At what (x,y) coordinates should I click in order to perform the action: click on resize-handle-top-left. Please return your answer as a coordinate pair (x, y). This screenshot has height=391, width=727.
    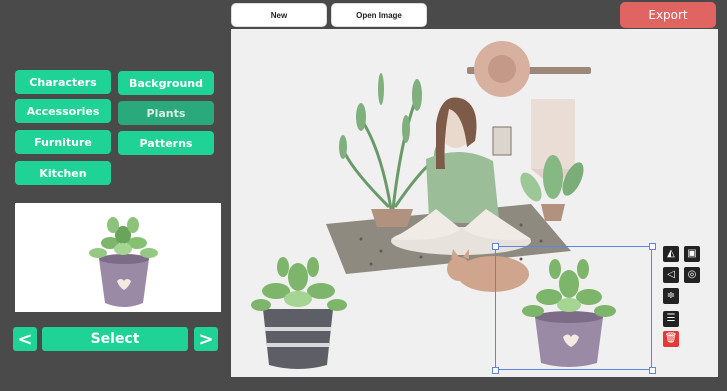
    Looking at the image, I should click on (495, 246).